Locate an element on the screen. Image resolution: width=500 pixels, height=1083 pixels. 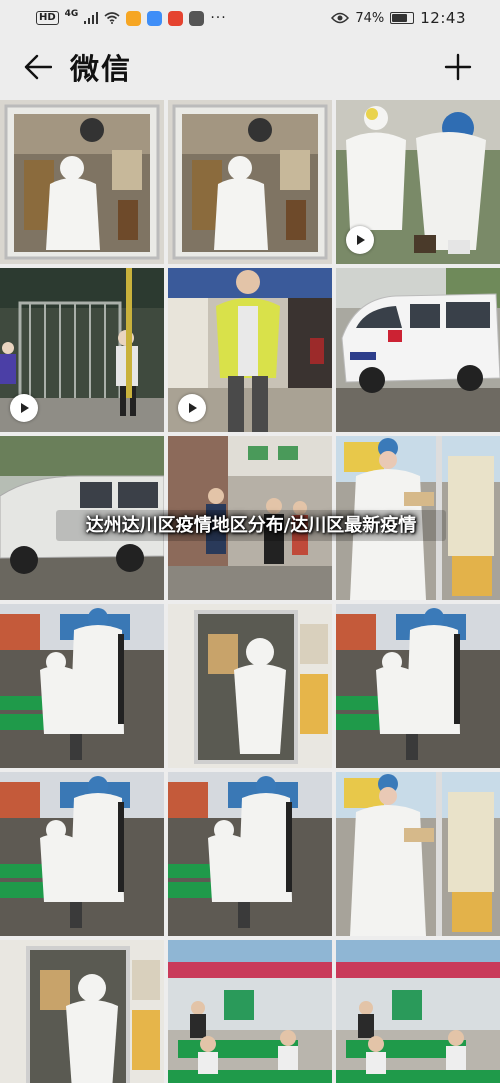
status-left: HD 4G ··· is located at coordinates (131, 17).